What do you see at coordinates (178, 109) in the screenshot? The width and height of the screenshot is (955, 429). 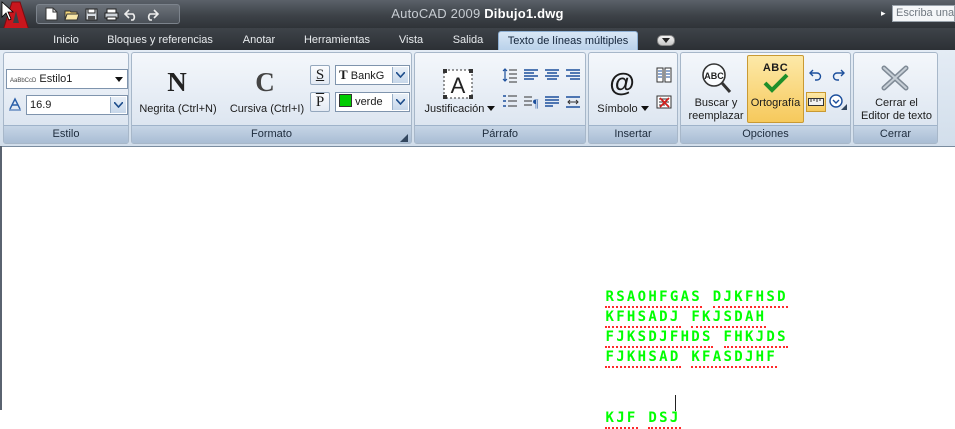 I see `bold-button-label: Negrita (Ctrl+N)` at bounding box center [178, 109].